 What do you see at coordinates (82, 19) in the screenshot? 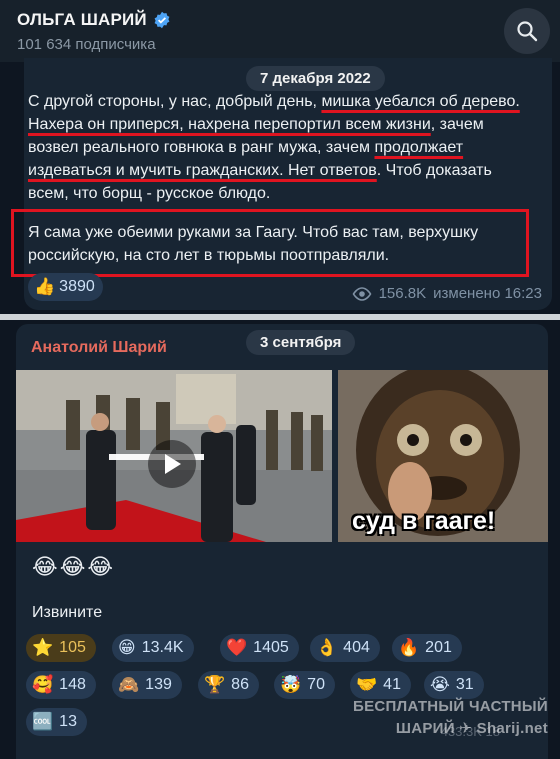
I see `channel-title: ОЛЬГА ШАРИЙ` at bounding box center [82, 19].